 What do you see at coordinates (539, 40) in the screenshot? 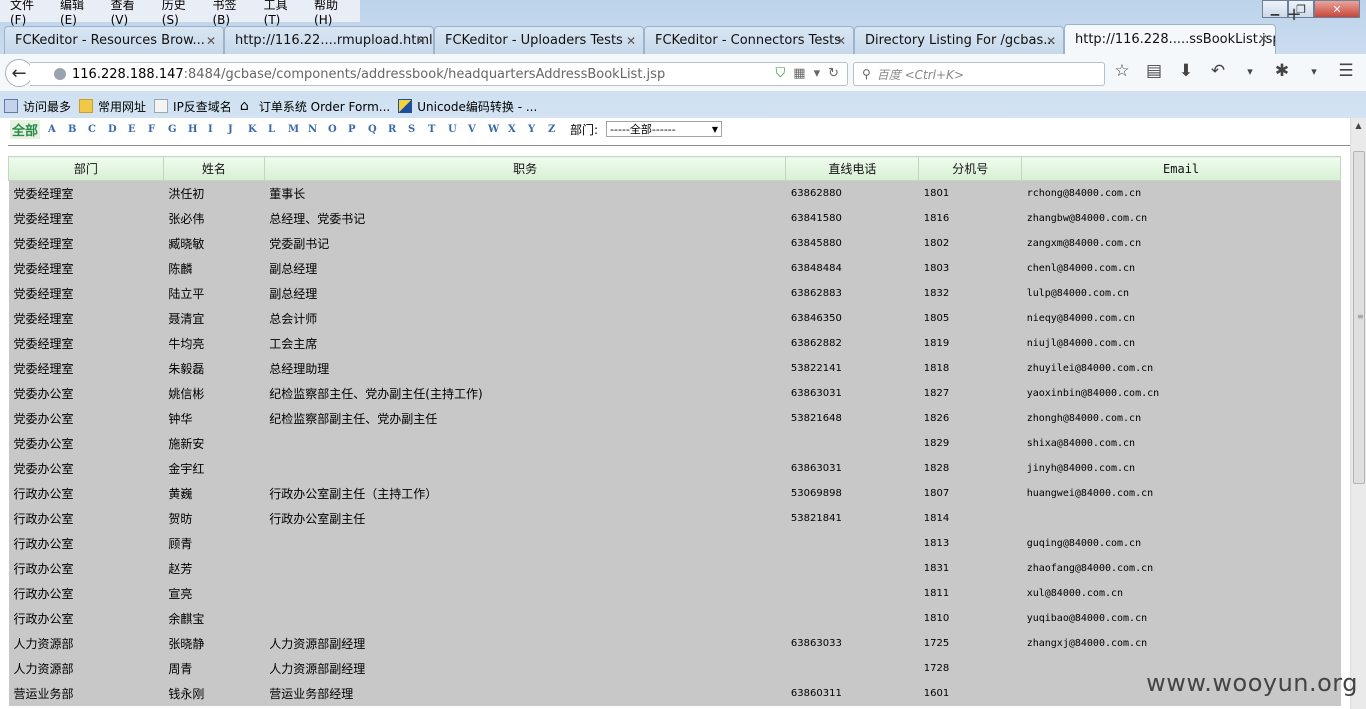
I see `browser-tab: FCKeditor - Uploaders Tests ✕` at bounding box center [539, 40].